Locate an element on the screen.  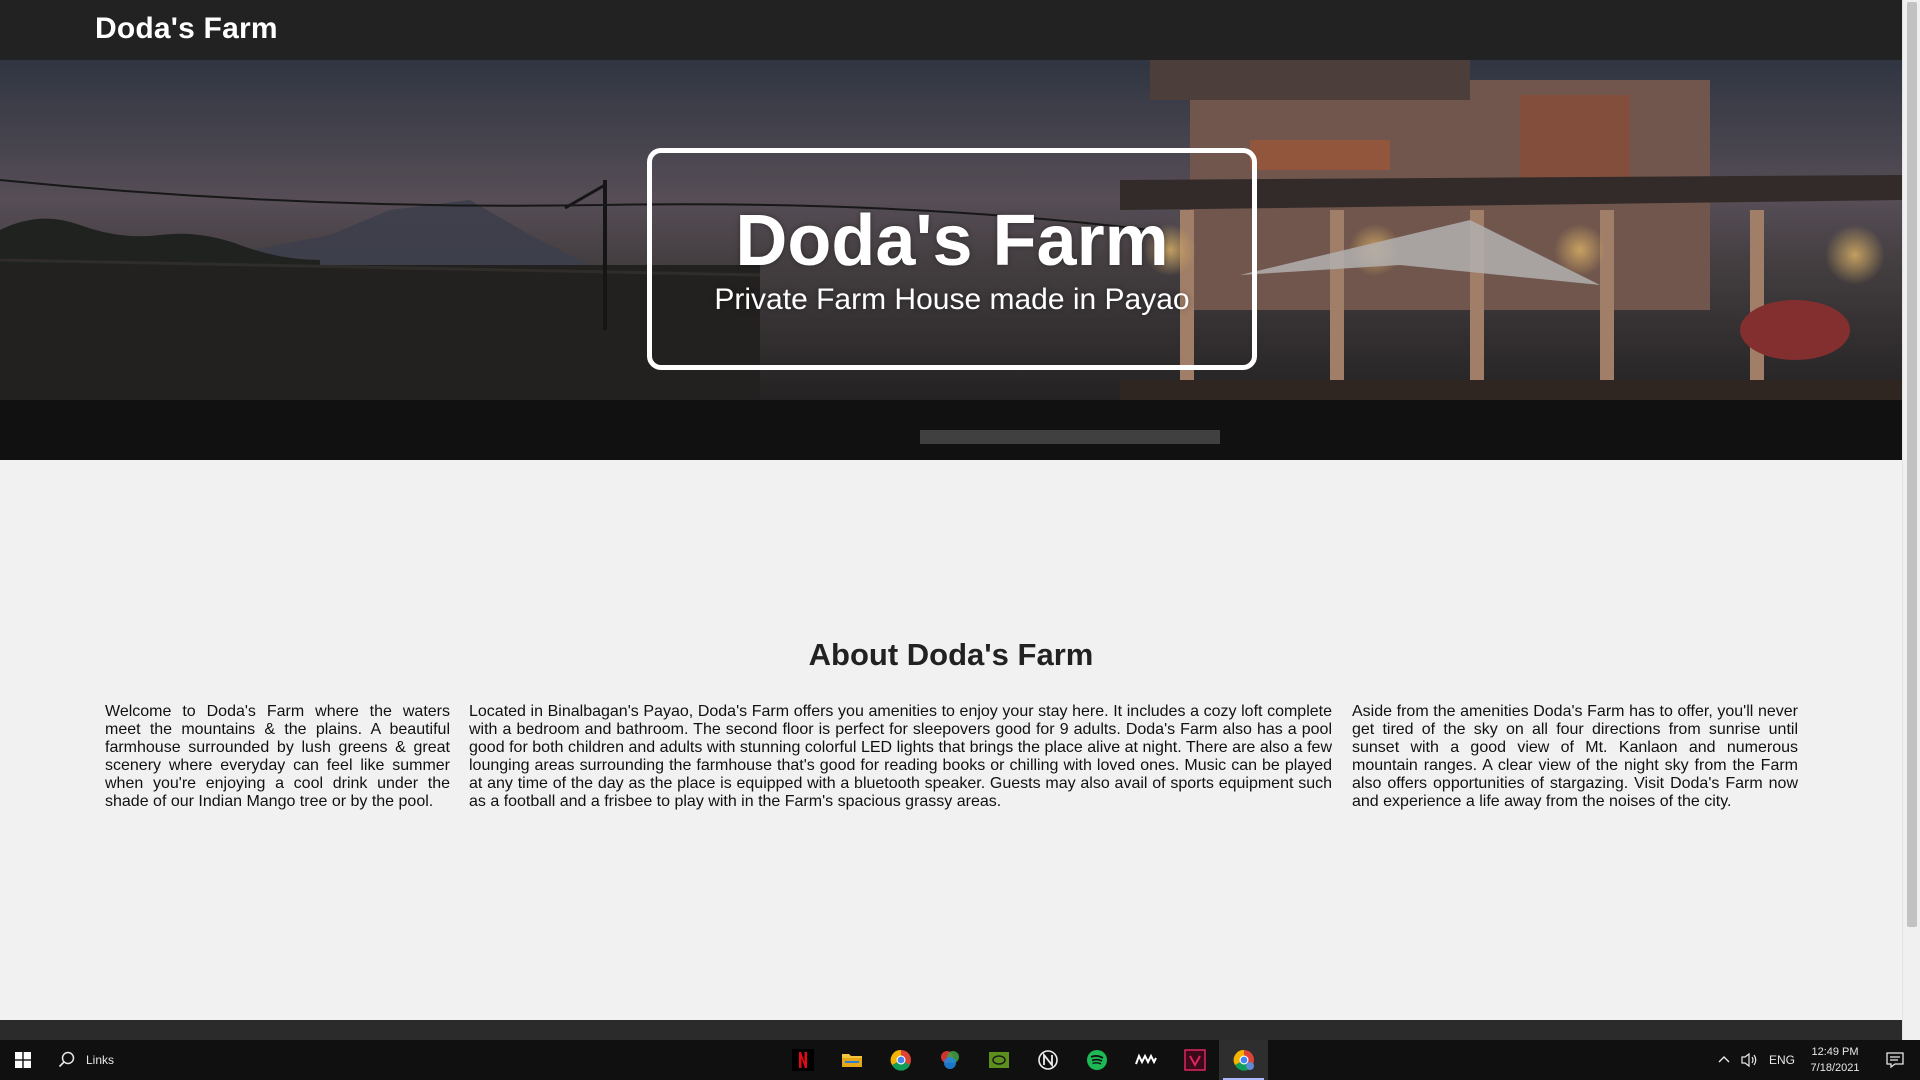
nvidia-icon is located at coordinates (998, 1060).